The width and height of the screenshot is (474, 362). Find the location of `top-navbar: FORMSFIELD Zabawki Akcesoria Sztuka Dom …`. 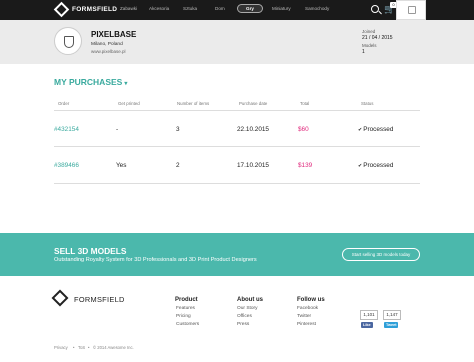

top-navbar: FORMSFIELD Zabawki Akcesoria Sztuka Dom … is located at coordinates (237, 10).